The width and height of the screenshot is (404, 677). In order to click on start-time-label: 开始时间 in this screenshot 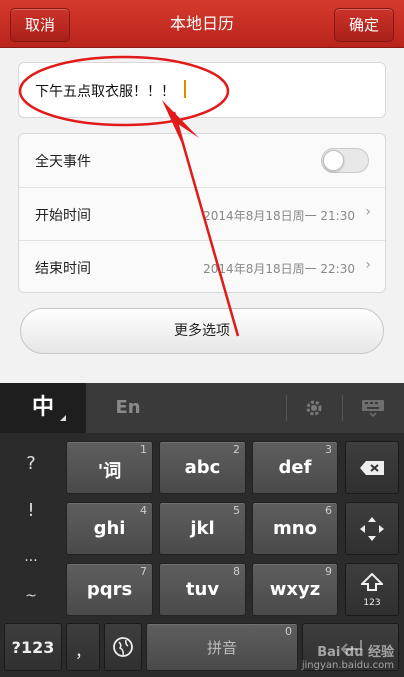, I will do `click(63, 216)`.